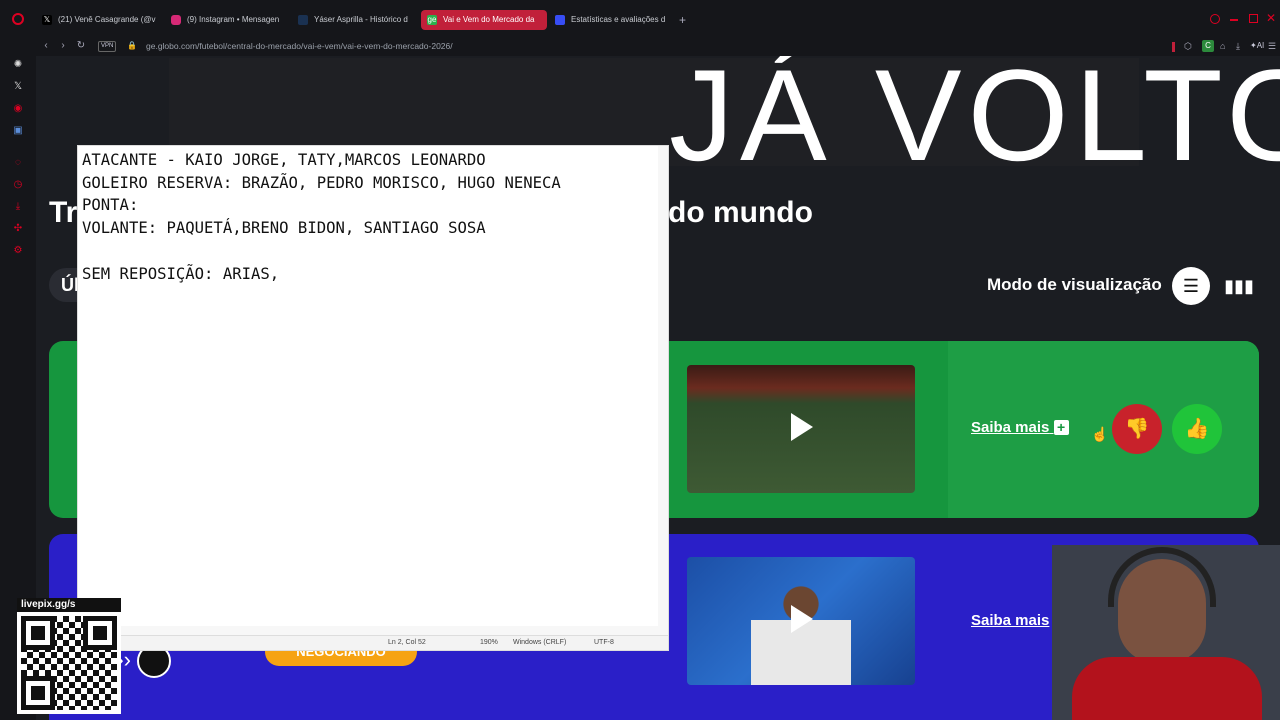 Image resolution: width=1280 pixels, height=720 pixels. I want to click on plus-icon: +, so click(1061, 427).